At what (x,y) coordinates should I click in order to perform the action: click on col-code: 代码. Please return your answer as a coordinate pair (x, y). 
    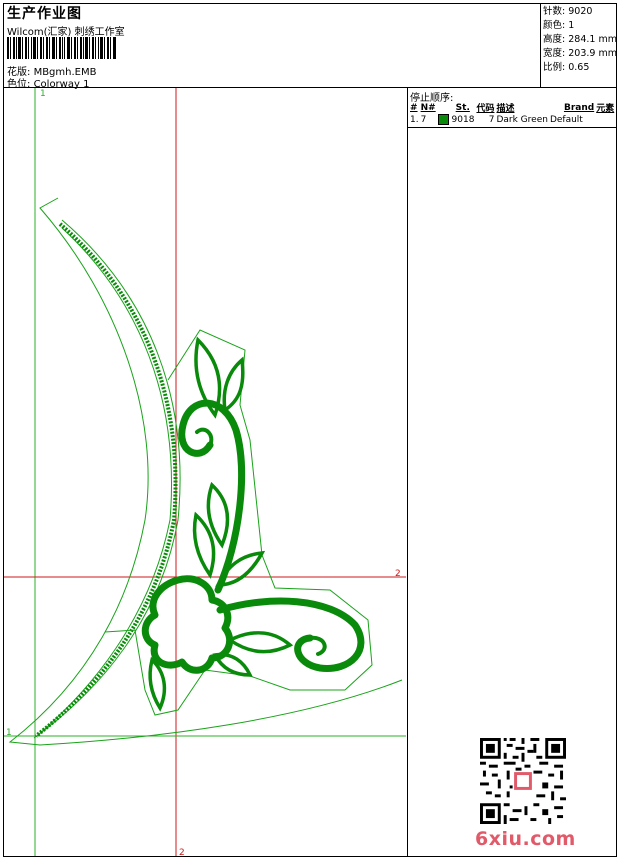
    Looking at the image, I should click on (485, 109).